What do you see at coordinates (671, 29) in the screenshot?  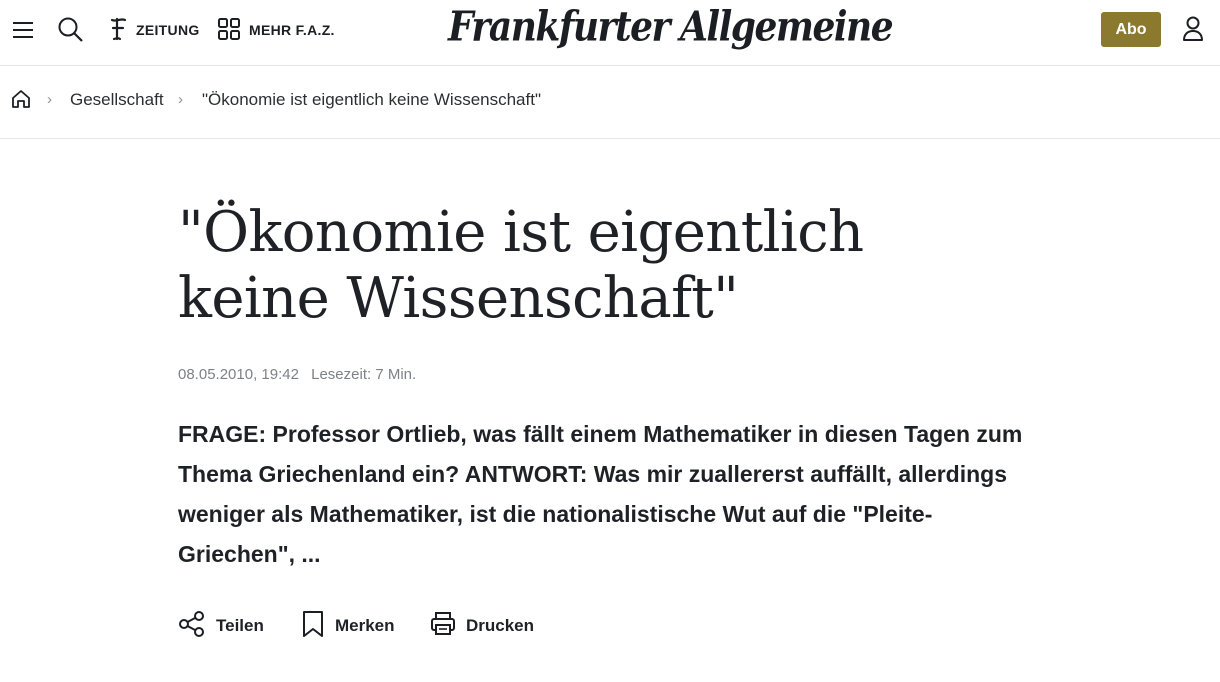 I see `site-logo: Frankfurter Allgemeine` at bounding box center [671, 29].